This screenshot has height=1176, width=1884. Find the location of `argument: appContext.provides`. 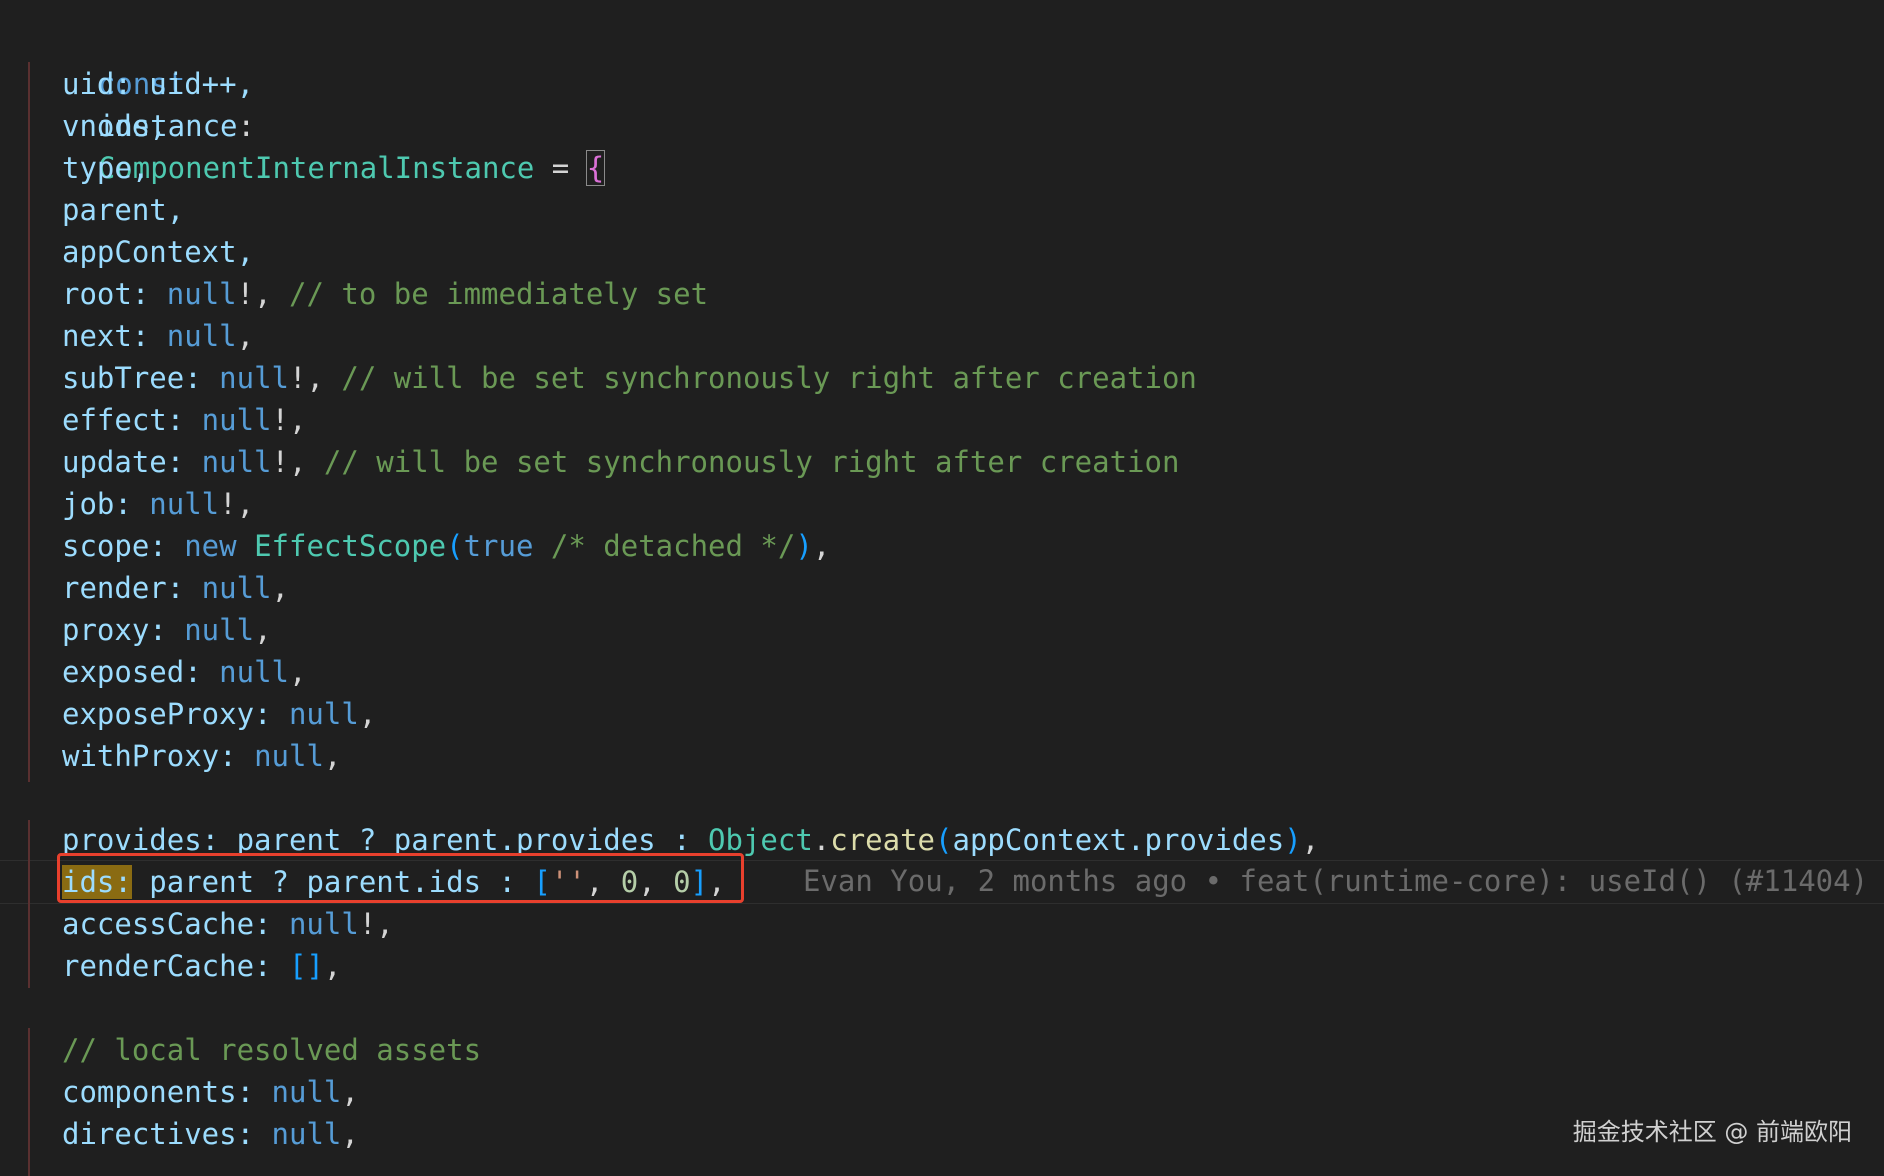

argument: appContext.provides is located at coordinates (1118, 840).